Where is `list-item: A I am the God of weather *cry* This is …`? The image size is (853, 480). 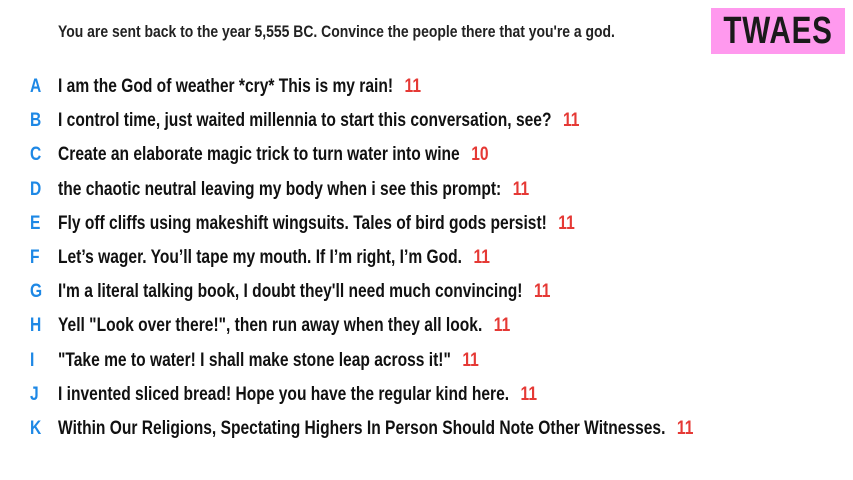
list-item: A I am the God of weather *cry* This is … is located at coordinates (426, 87).